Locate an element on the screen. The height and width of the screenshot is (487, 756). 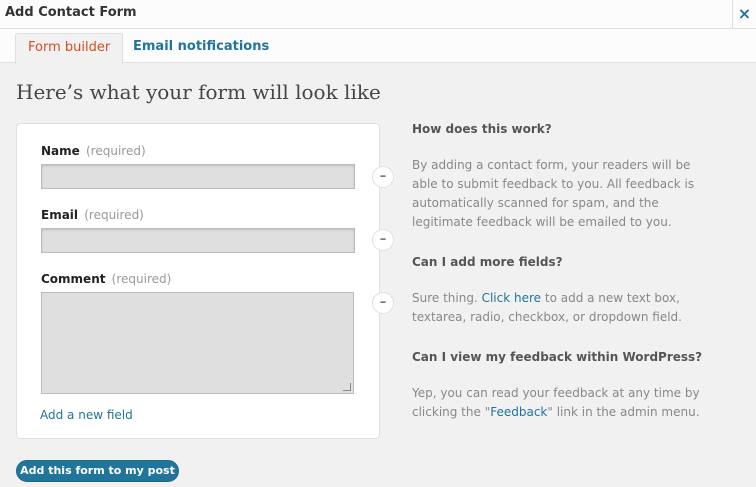
field-label-name: Name (required) is located at coordinates (93, 151).